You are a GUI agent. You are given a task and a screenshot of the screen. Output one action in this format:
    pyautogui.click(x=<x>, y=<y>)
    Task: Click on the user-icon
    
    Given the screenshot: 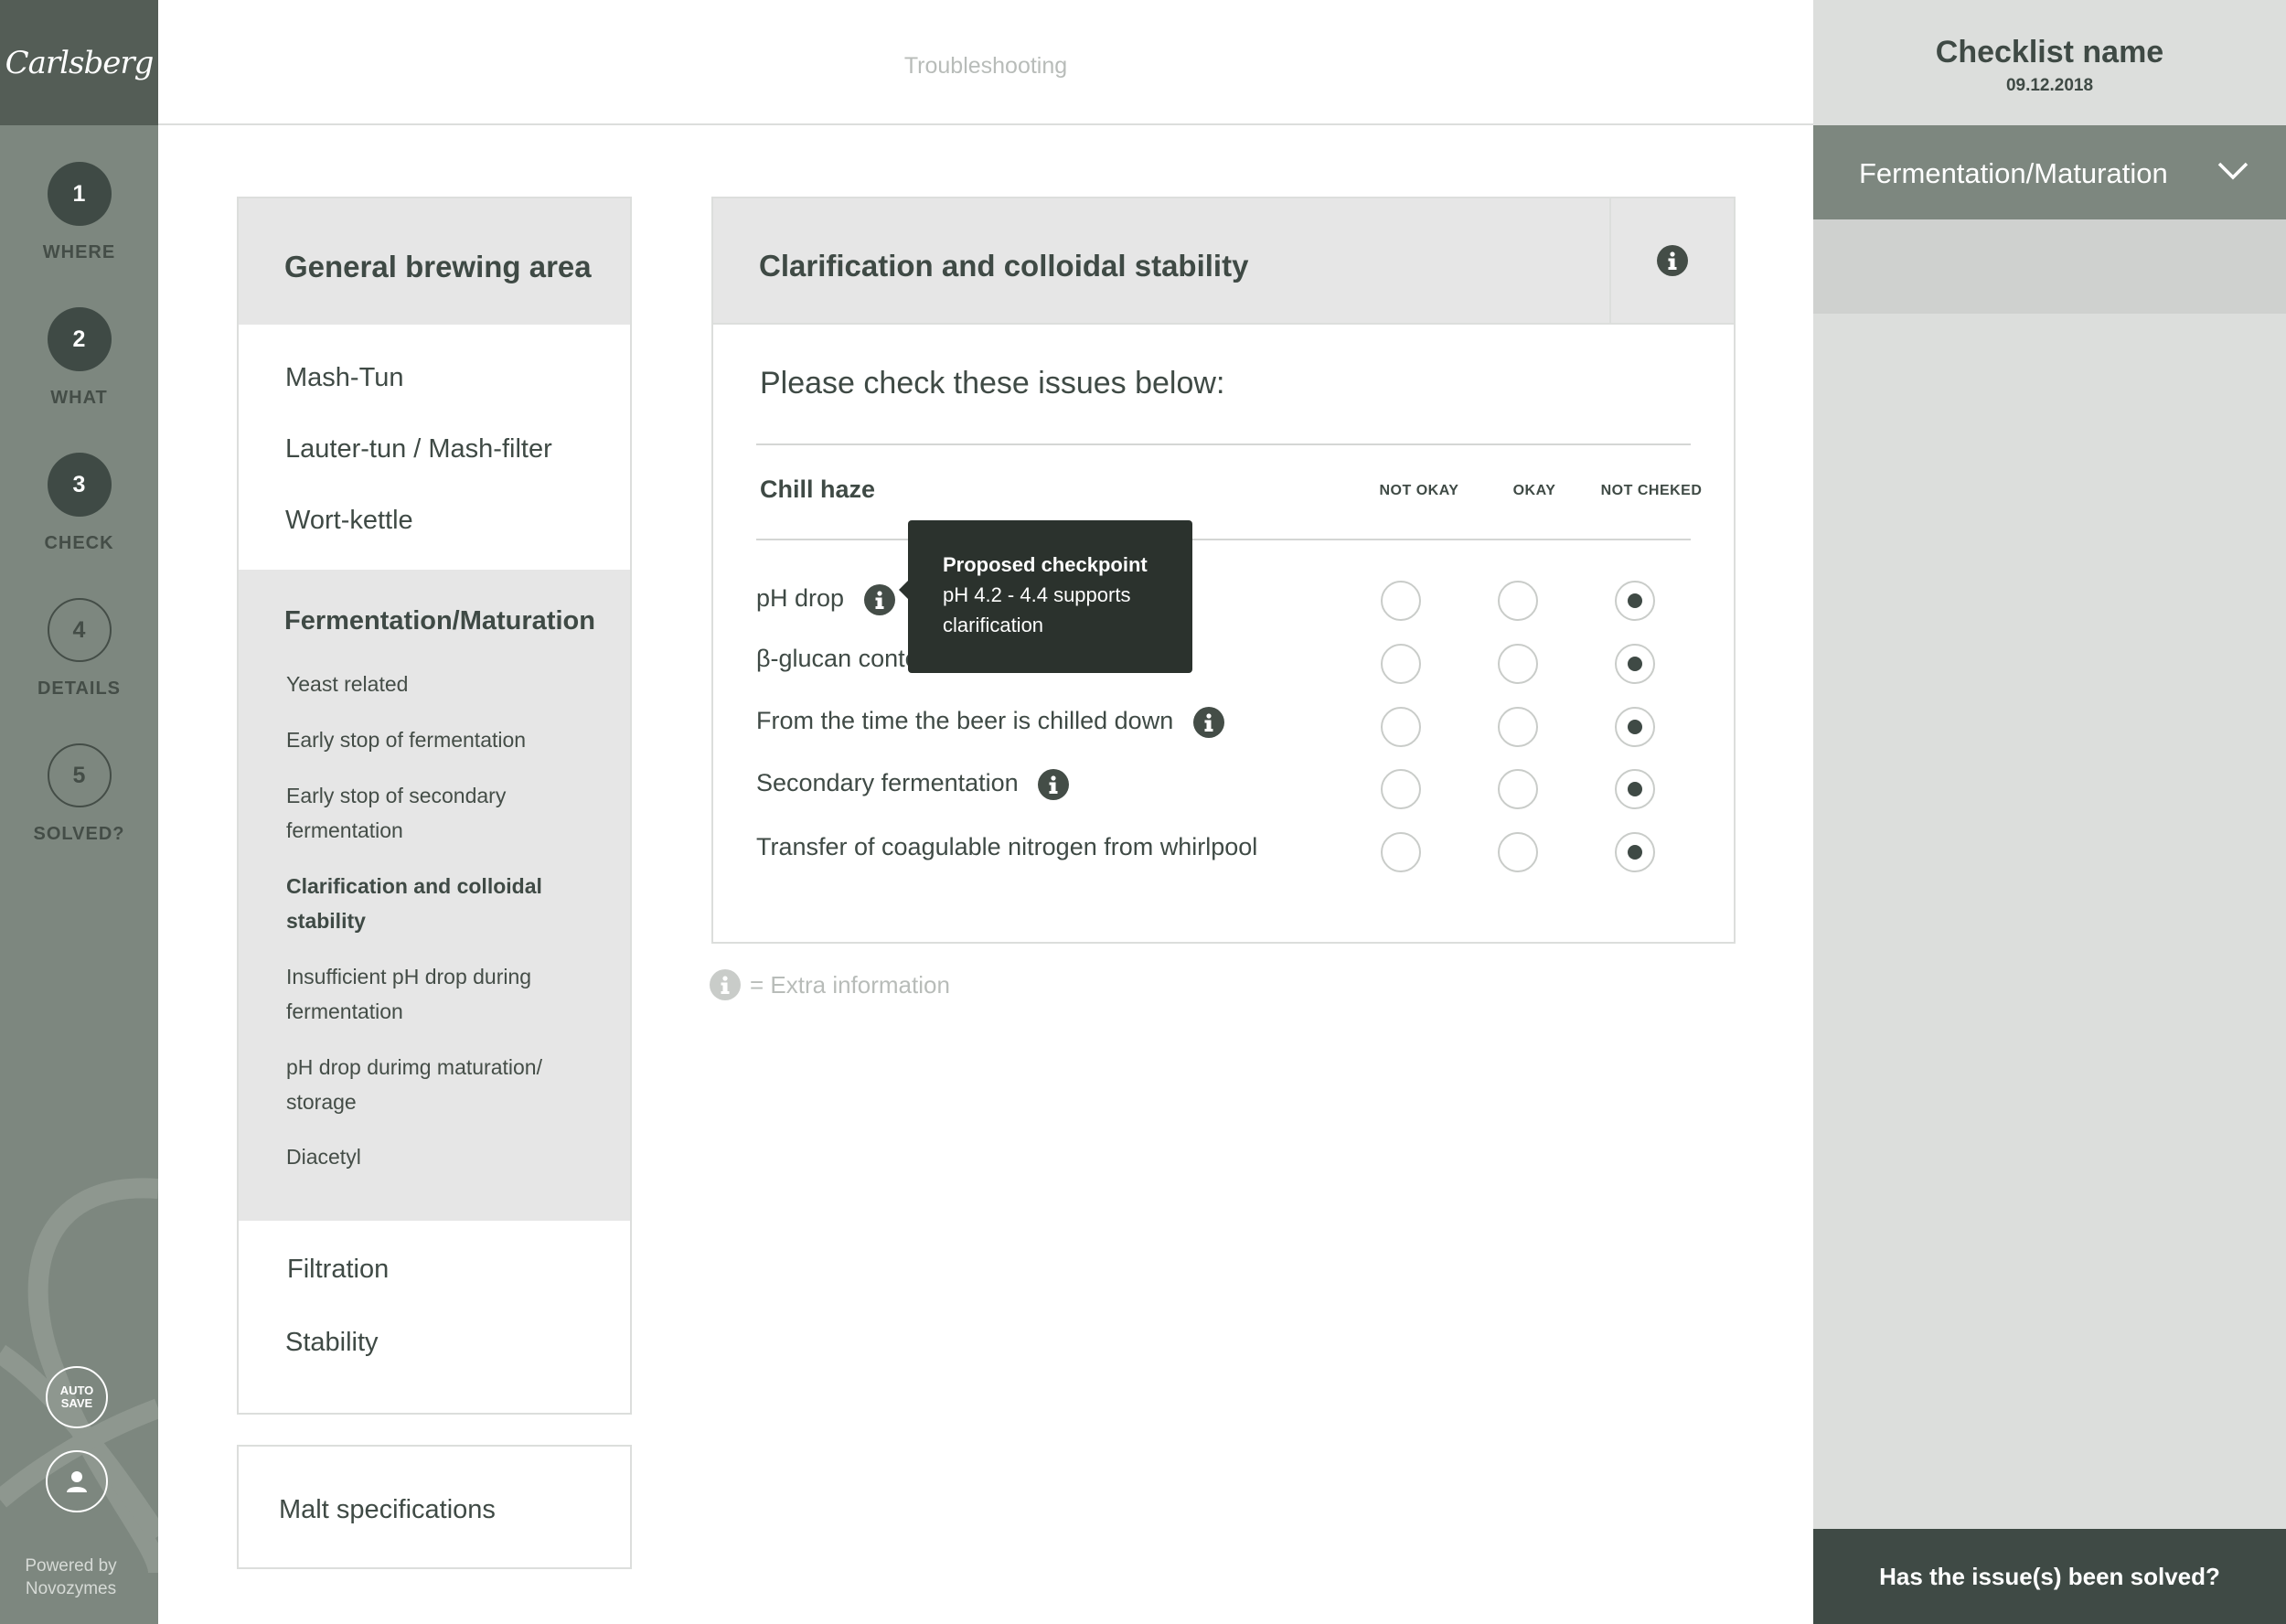 What is the action you would take?
    pyautogui.click(x=77, y=1481)
    